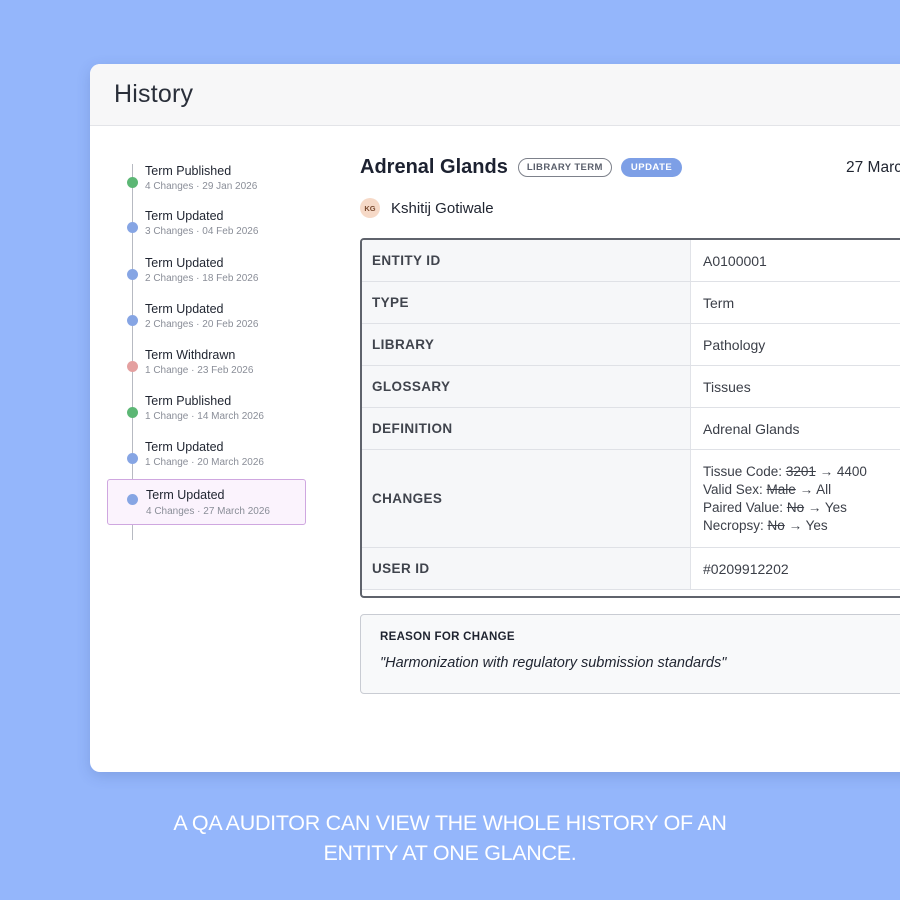  Describe the element at coordinates (743, 507) in the screenshot. I see `change-field: Paired Value:` at that location.